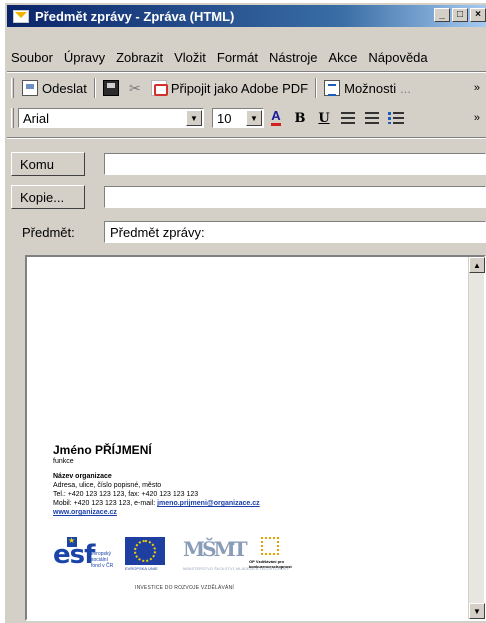  I want to click on formatting-toolbar: Arial ▼ 10 ▼ A B U », so click(246, 118).